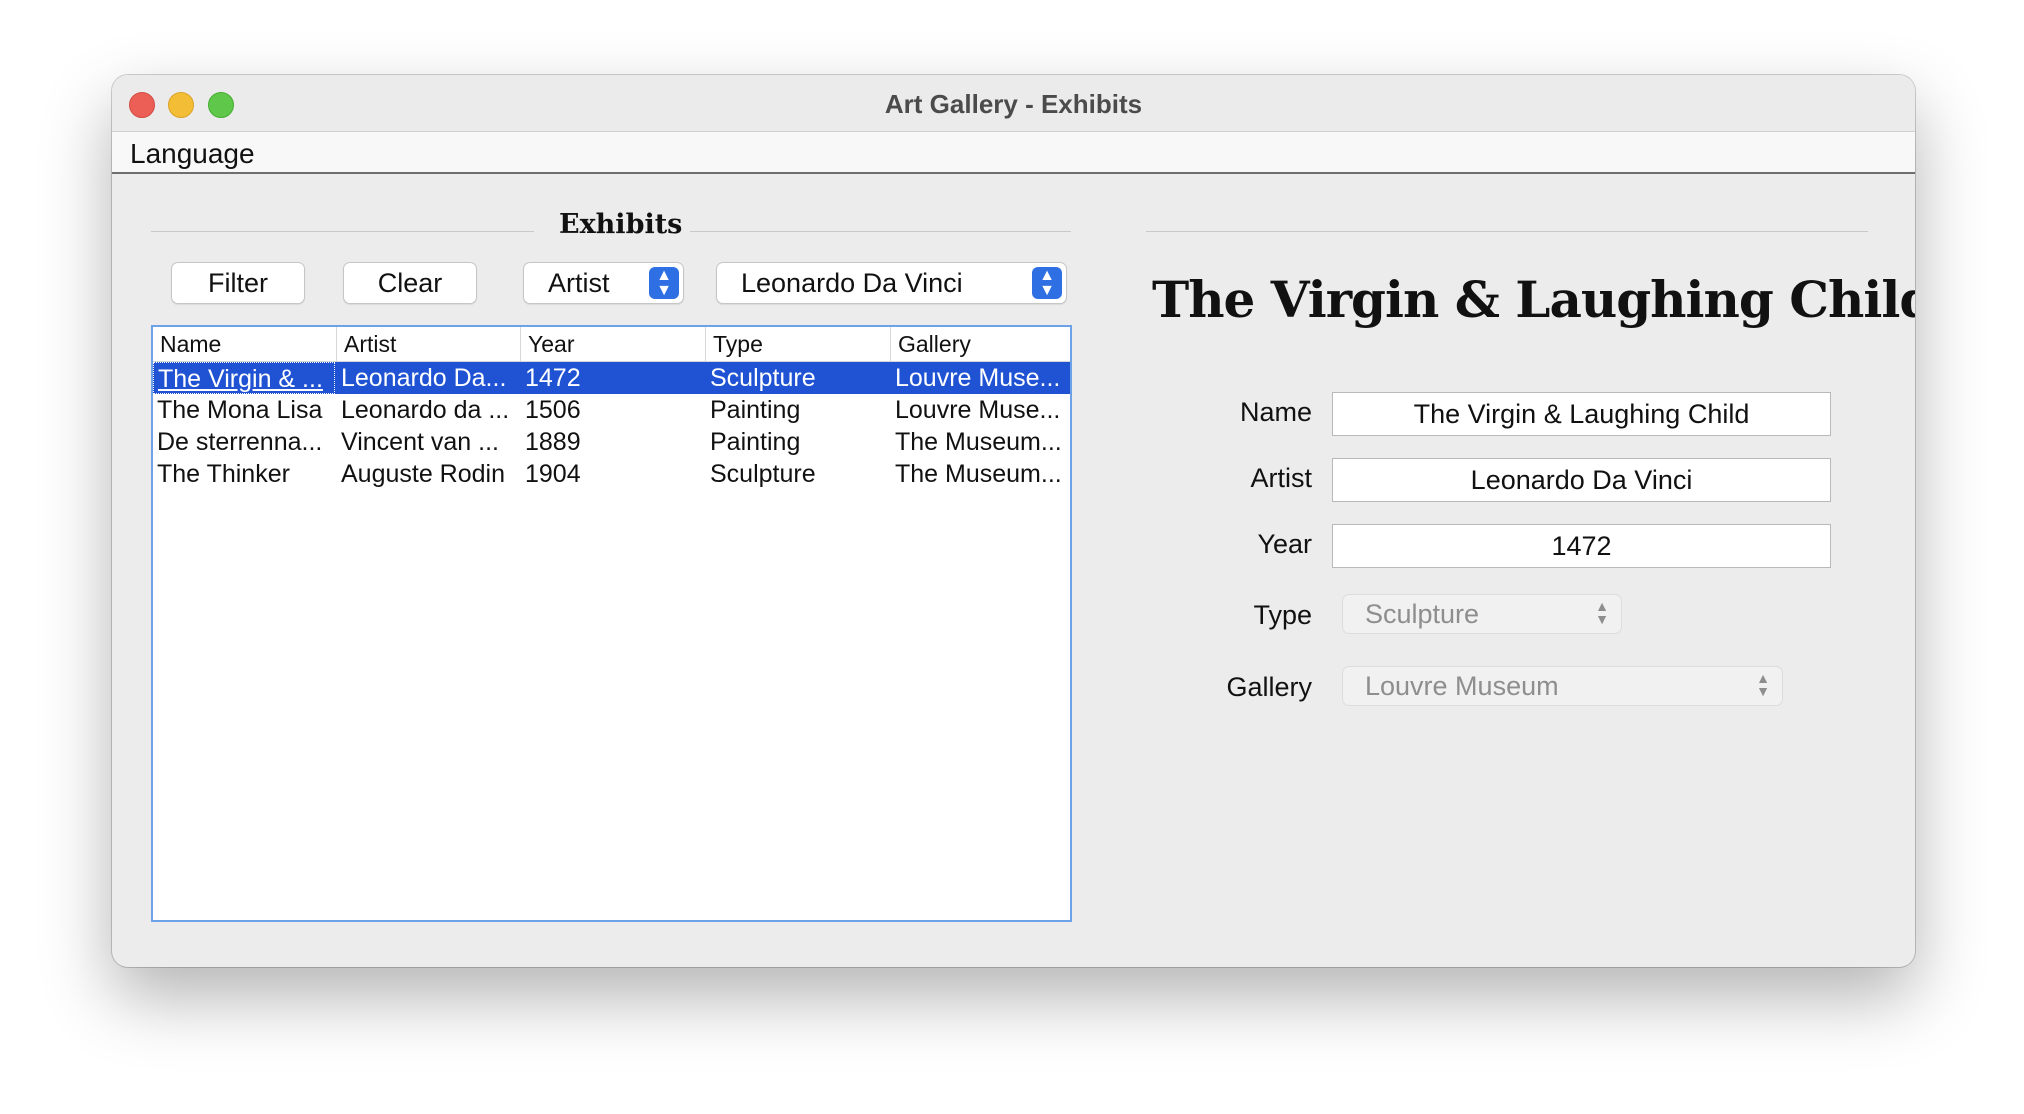  I want to click on menu-bar: Language, so click(1013, 153).